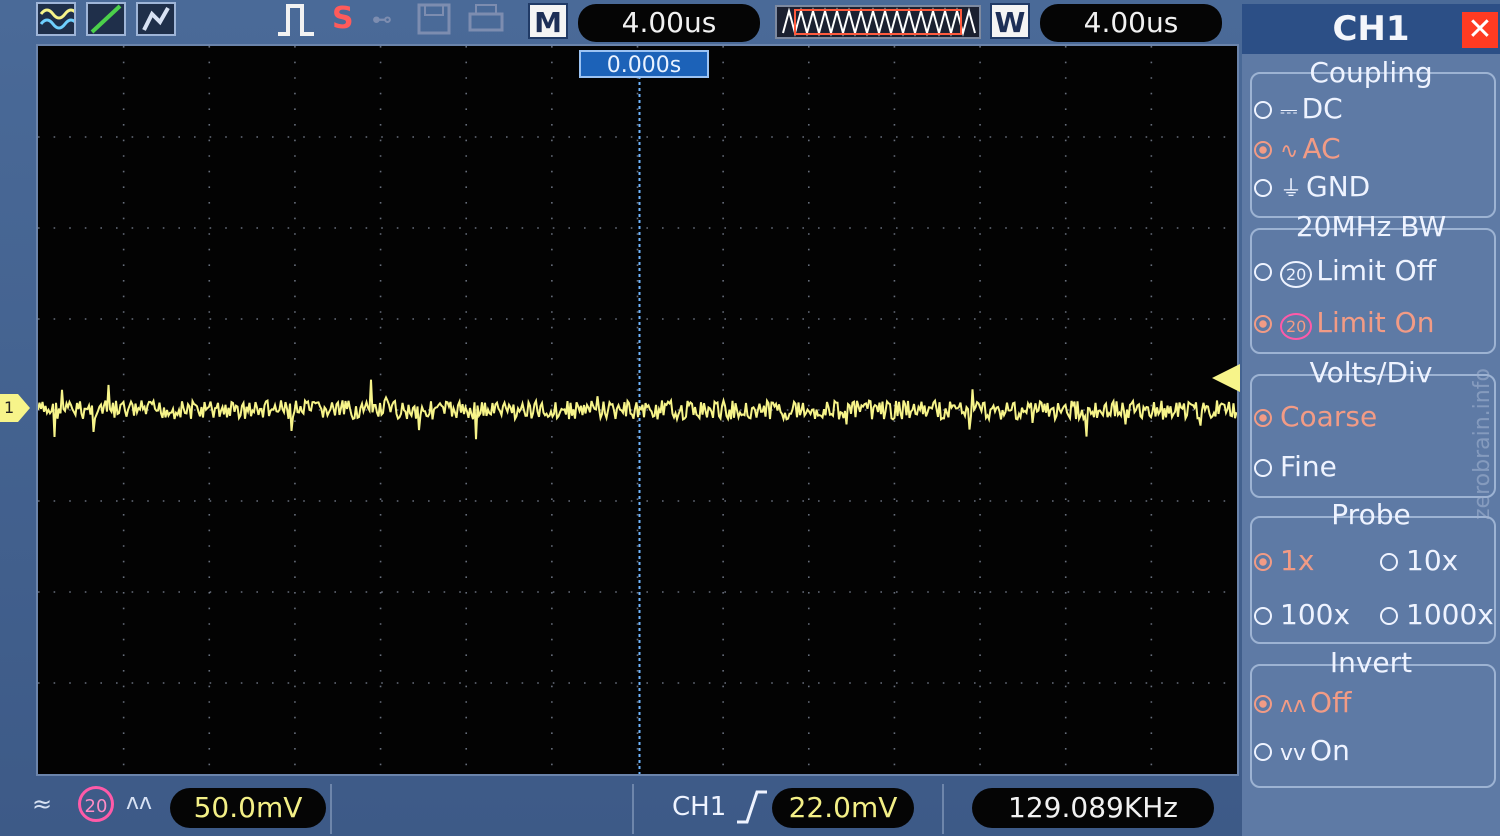  What do you see at coordinates (96, 804) in the screenshot?
I see `bw-limit-icon: 20` at bounding box center [96, 804].